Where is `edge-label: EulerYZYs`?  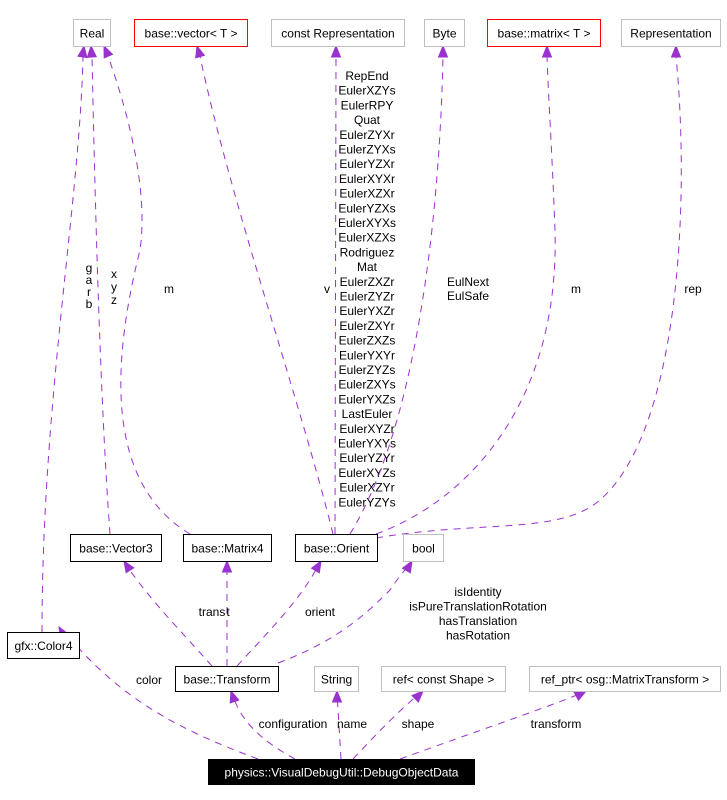 edge-label: EulerYZYs is located at coordinates (366, 502).